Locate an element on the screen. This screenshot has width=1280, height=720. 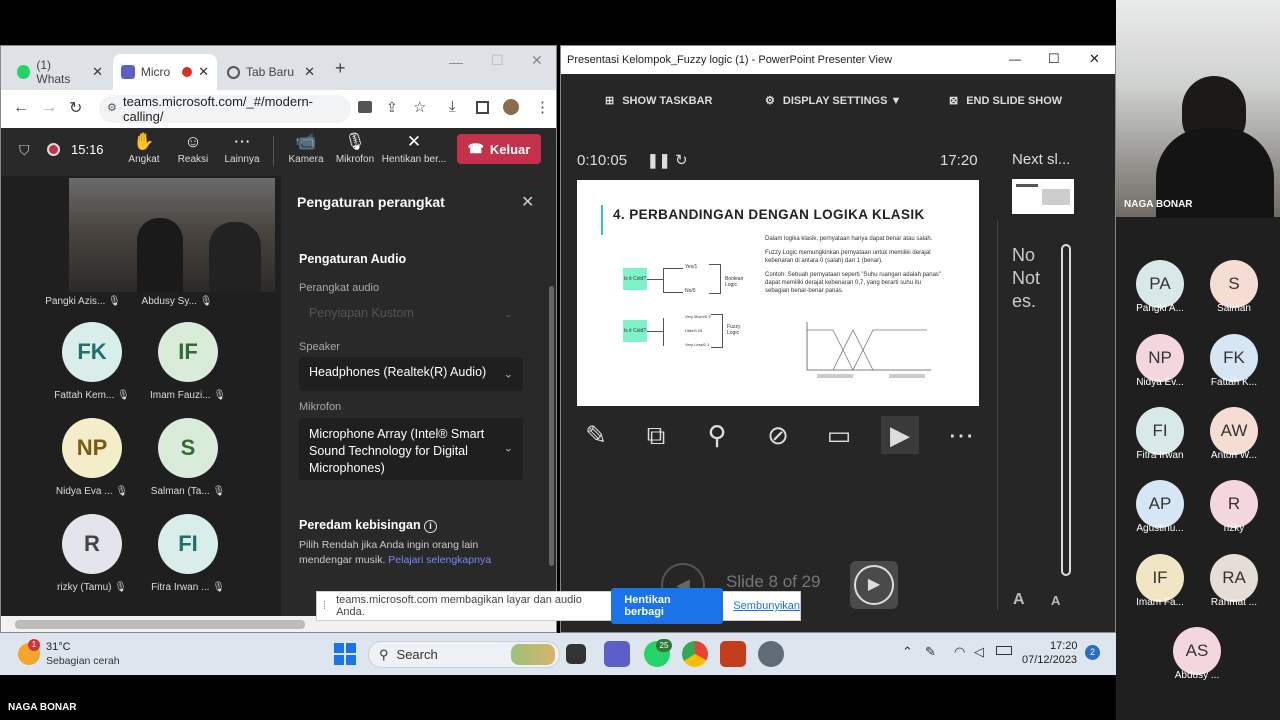
mic-muted-icon: 🎙 is located at coordinates (114, 301).